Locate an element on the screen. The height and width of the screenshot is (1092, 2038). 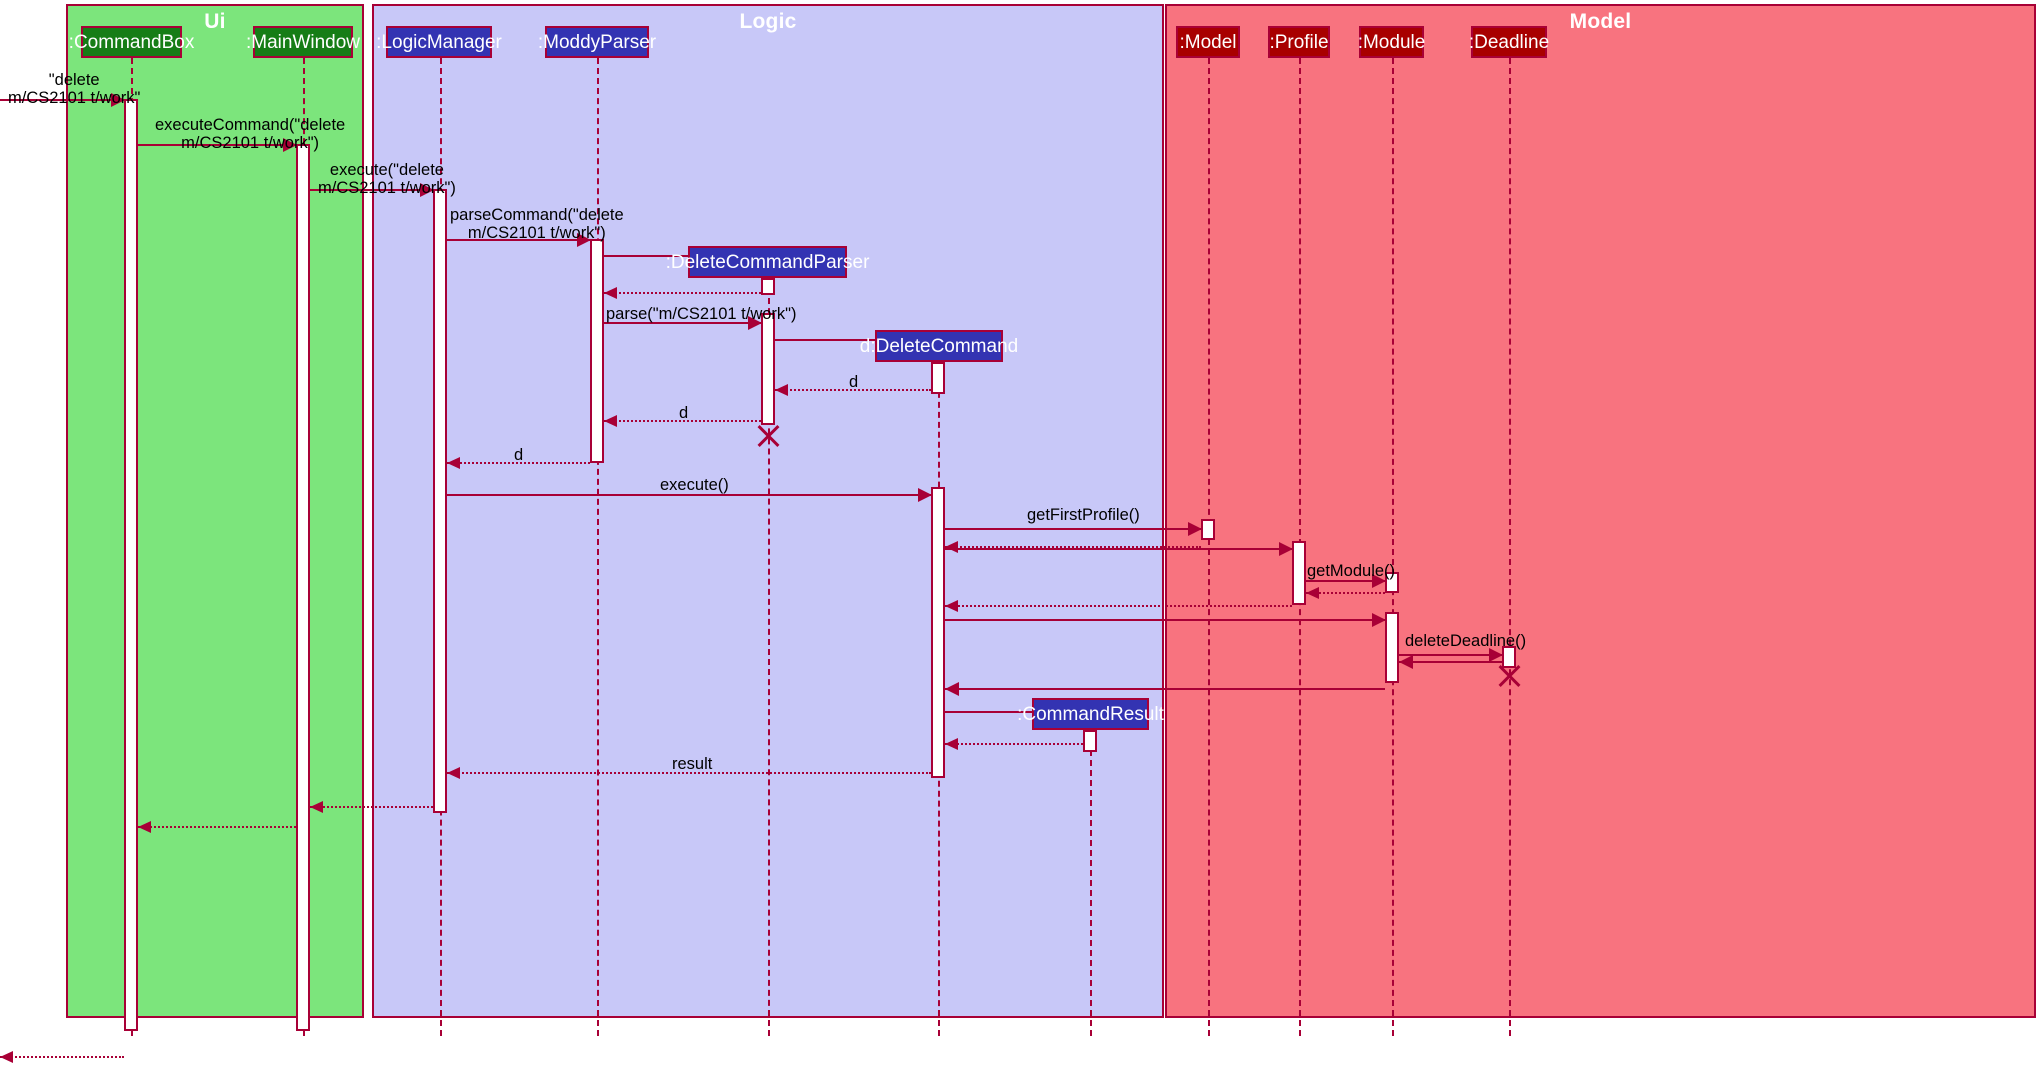
message-label-m16: getModule() is located at coordinates (1351, 571).